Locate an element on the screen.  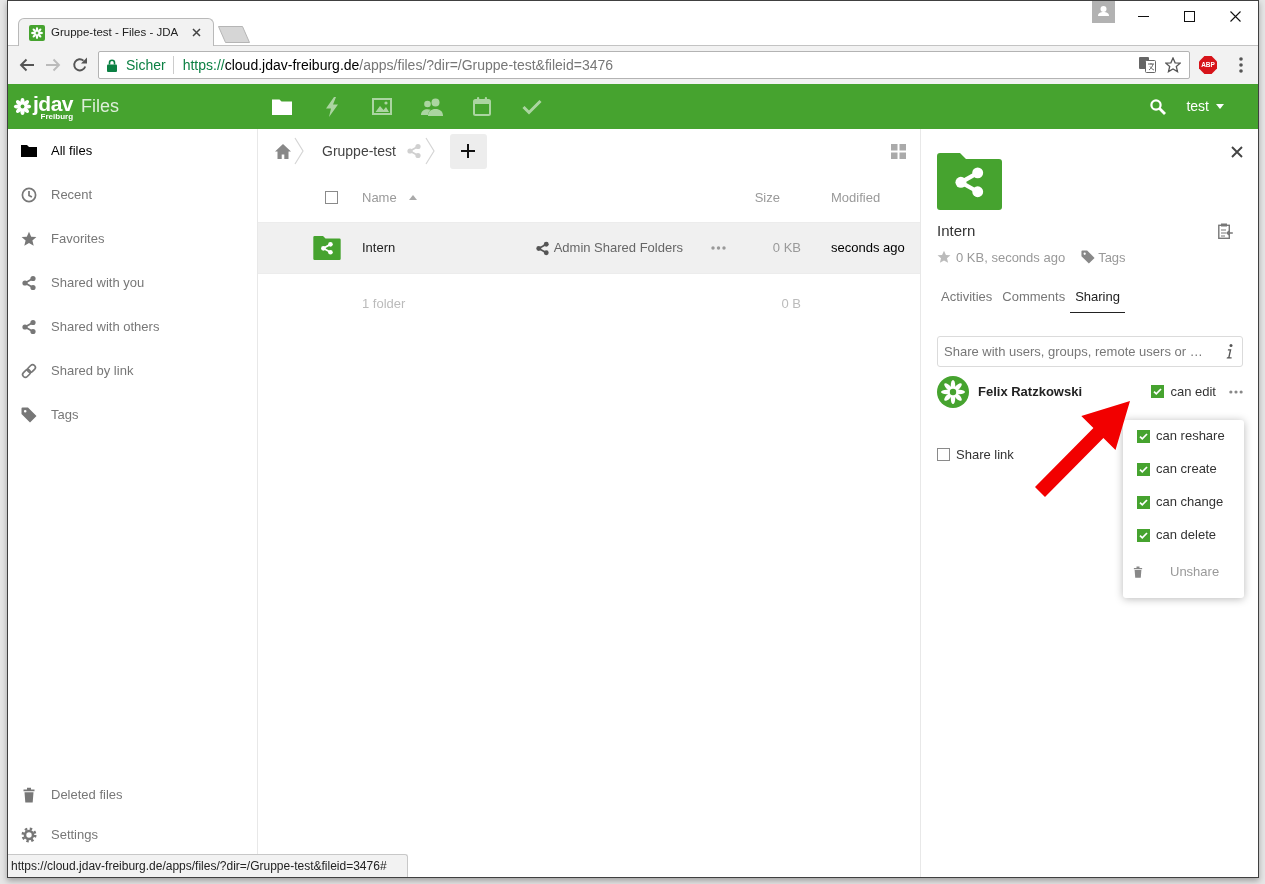
file-meta: 0 KB, seconds ago is located at coordinates (1011, 257).